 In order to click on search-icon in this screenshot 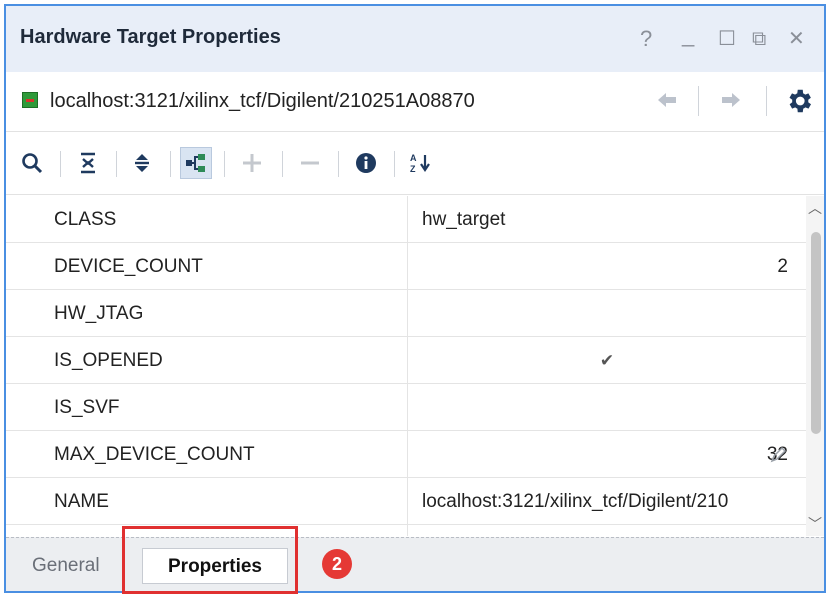, I will do `click(32, 163)`.